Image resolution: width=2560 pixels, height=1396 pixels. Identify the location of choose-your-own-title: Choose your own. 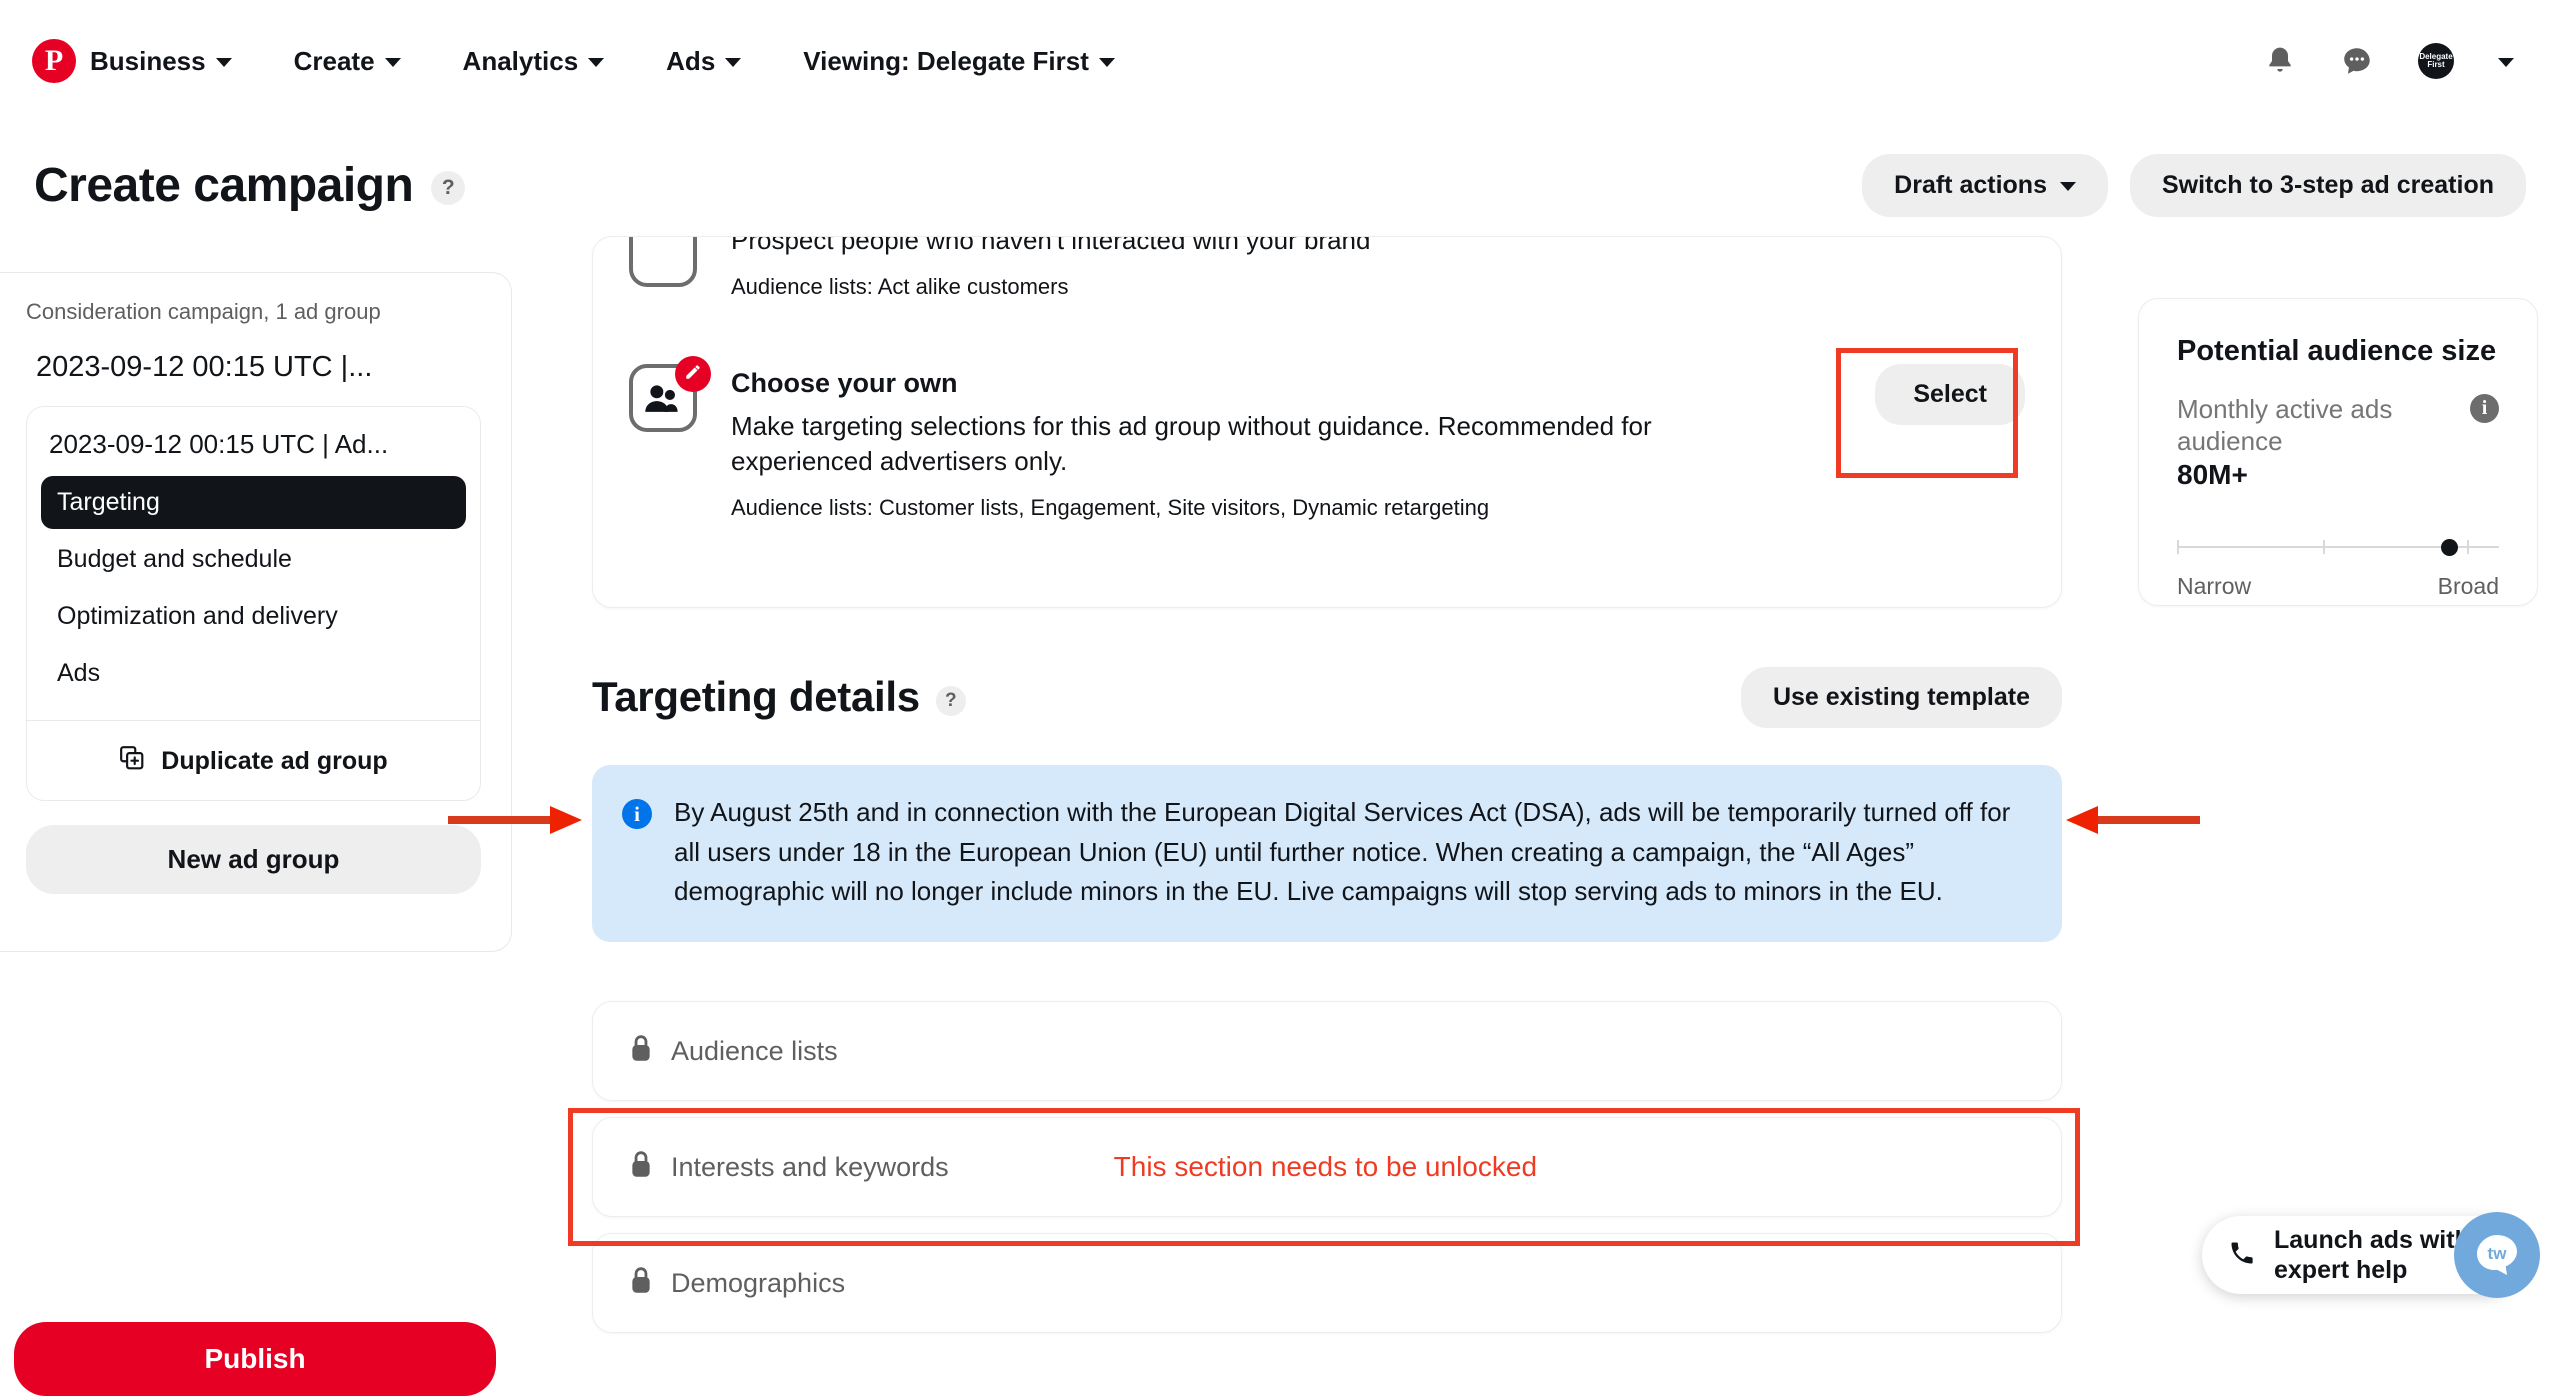
(844, 383).